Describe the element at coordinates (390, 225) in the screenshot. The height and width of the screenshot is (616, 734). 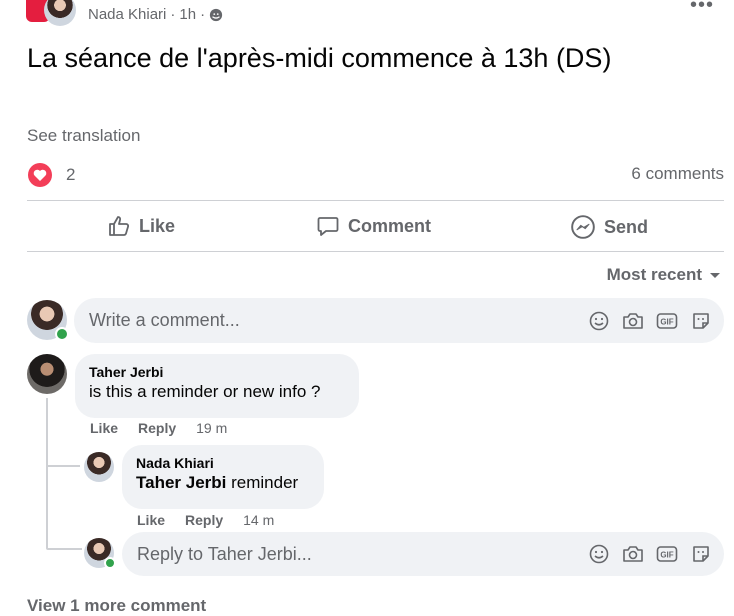
I see `comment-label: Comment` at that location.